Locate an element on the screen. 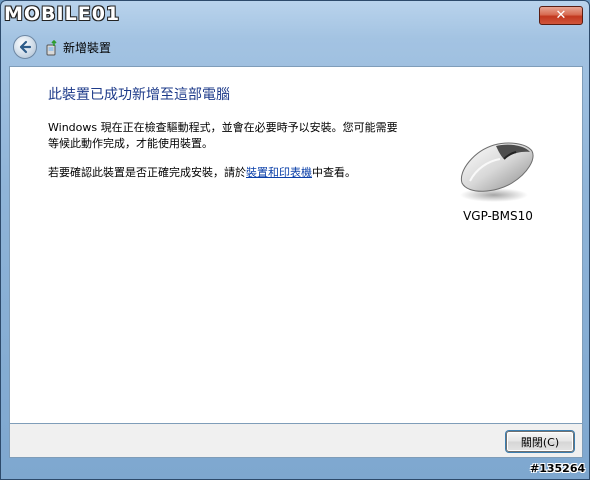 The image size is (590, 480). back-button is located at coordinates (25, 47).